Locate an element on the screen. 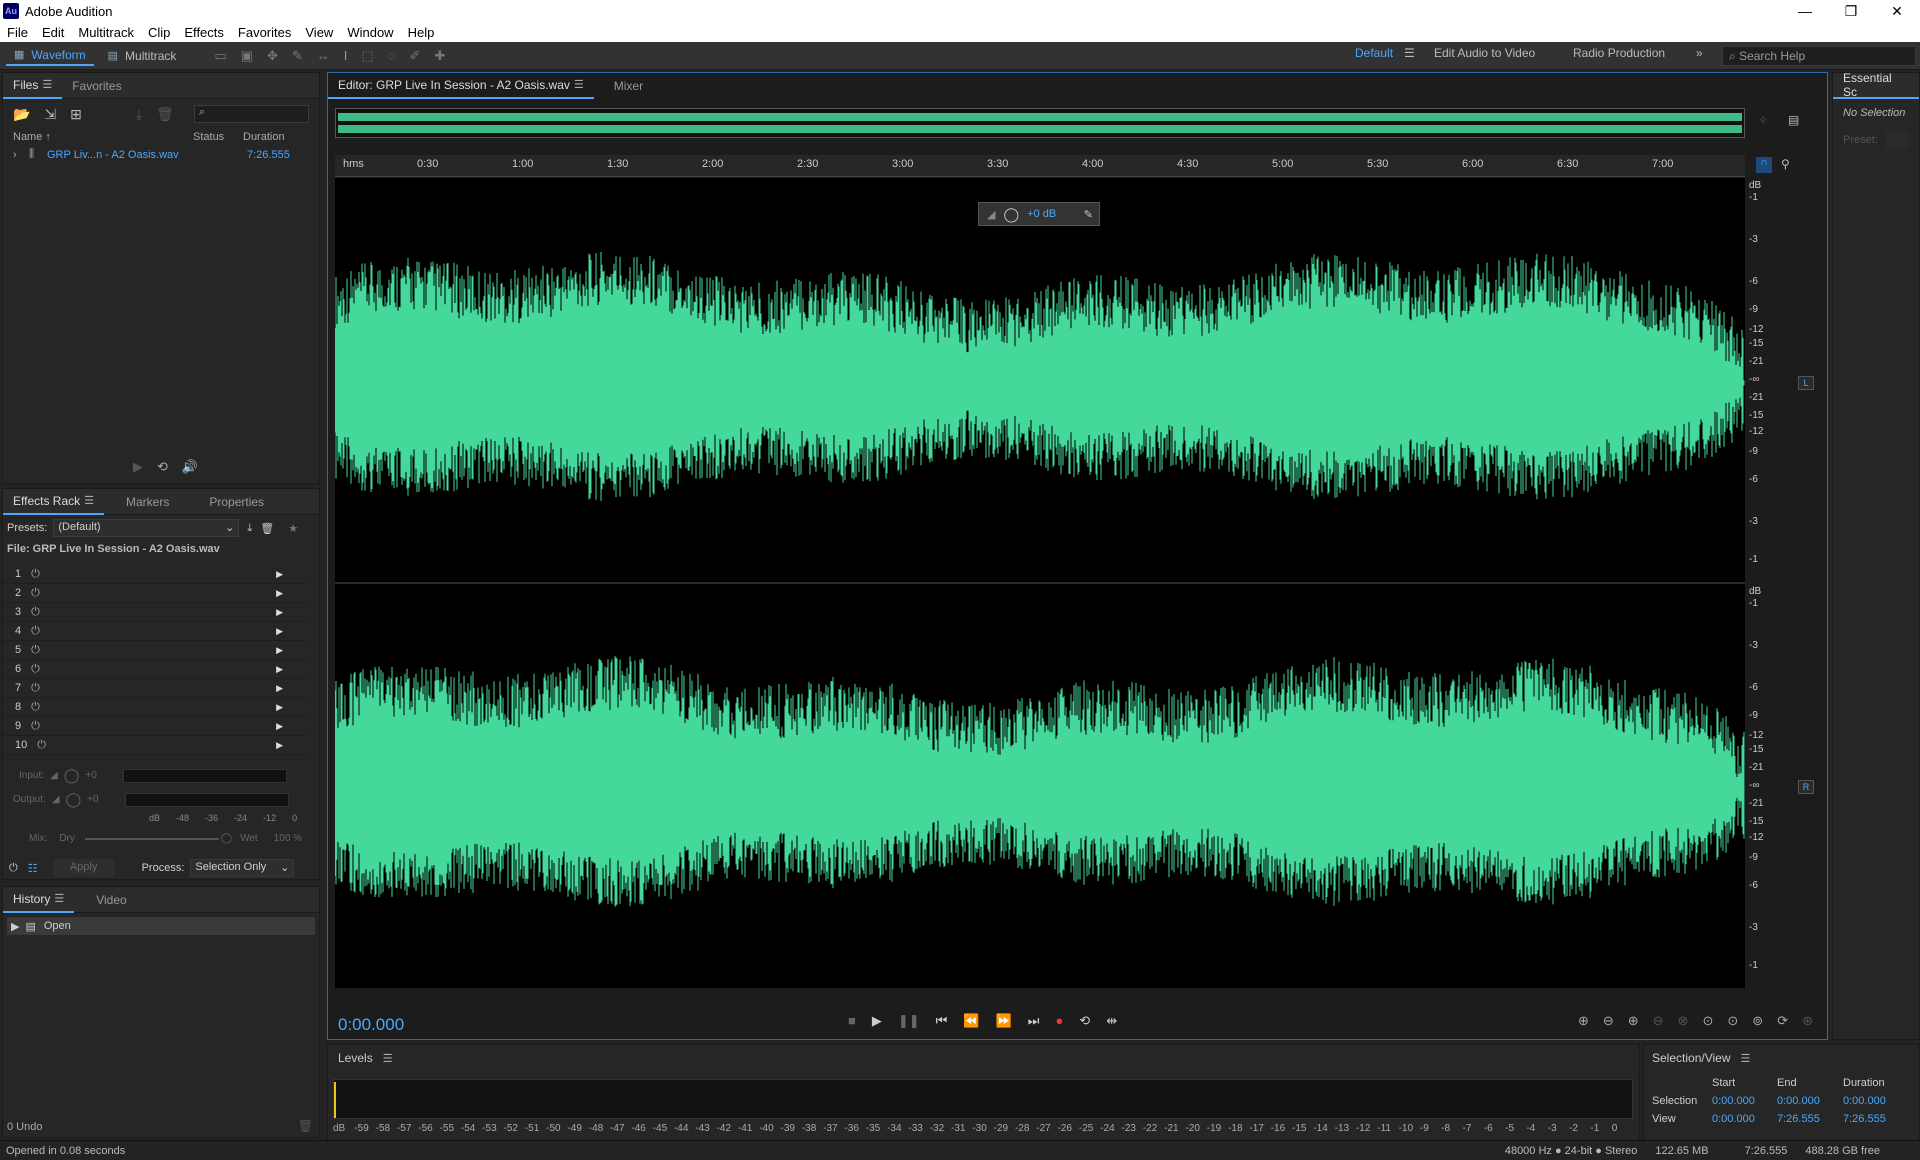 Image resolution: width=1920 pixels, height=1160 pixels. timecode-display: 0:00.000 is located at coordinates (371, 1025).